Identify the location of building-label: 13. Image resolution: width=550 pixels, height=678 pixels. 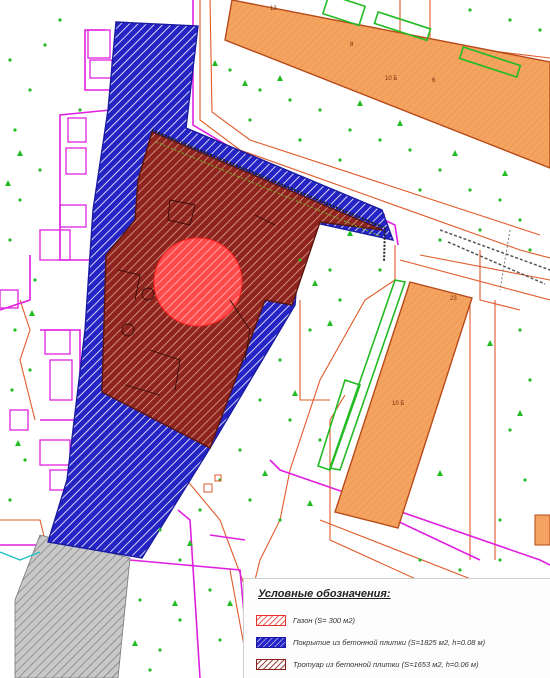
(273, 9).